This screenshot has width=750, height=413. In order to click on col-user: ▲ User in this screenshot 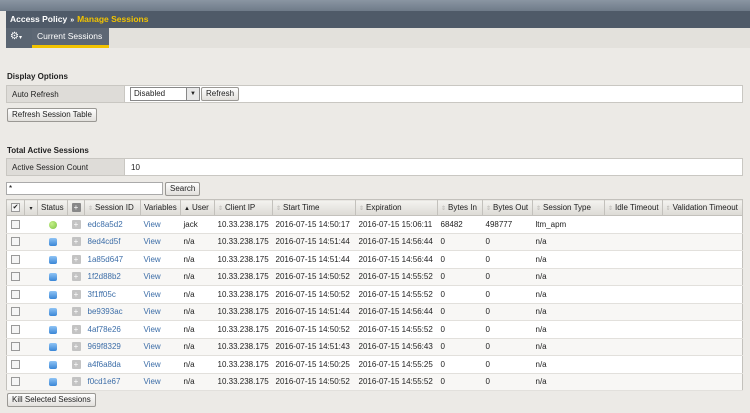, I will do `click(197, 207)`.